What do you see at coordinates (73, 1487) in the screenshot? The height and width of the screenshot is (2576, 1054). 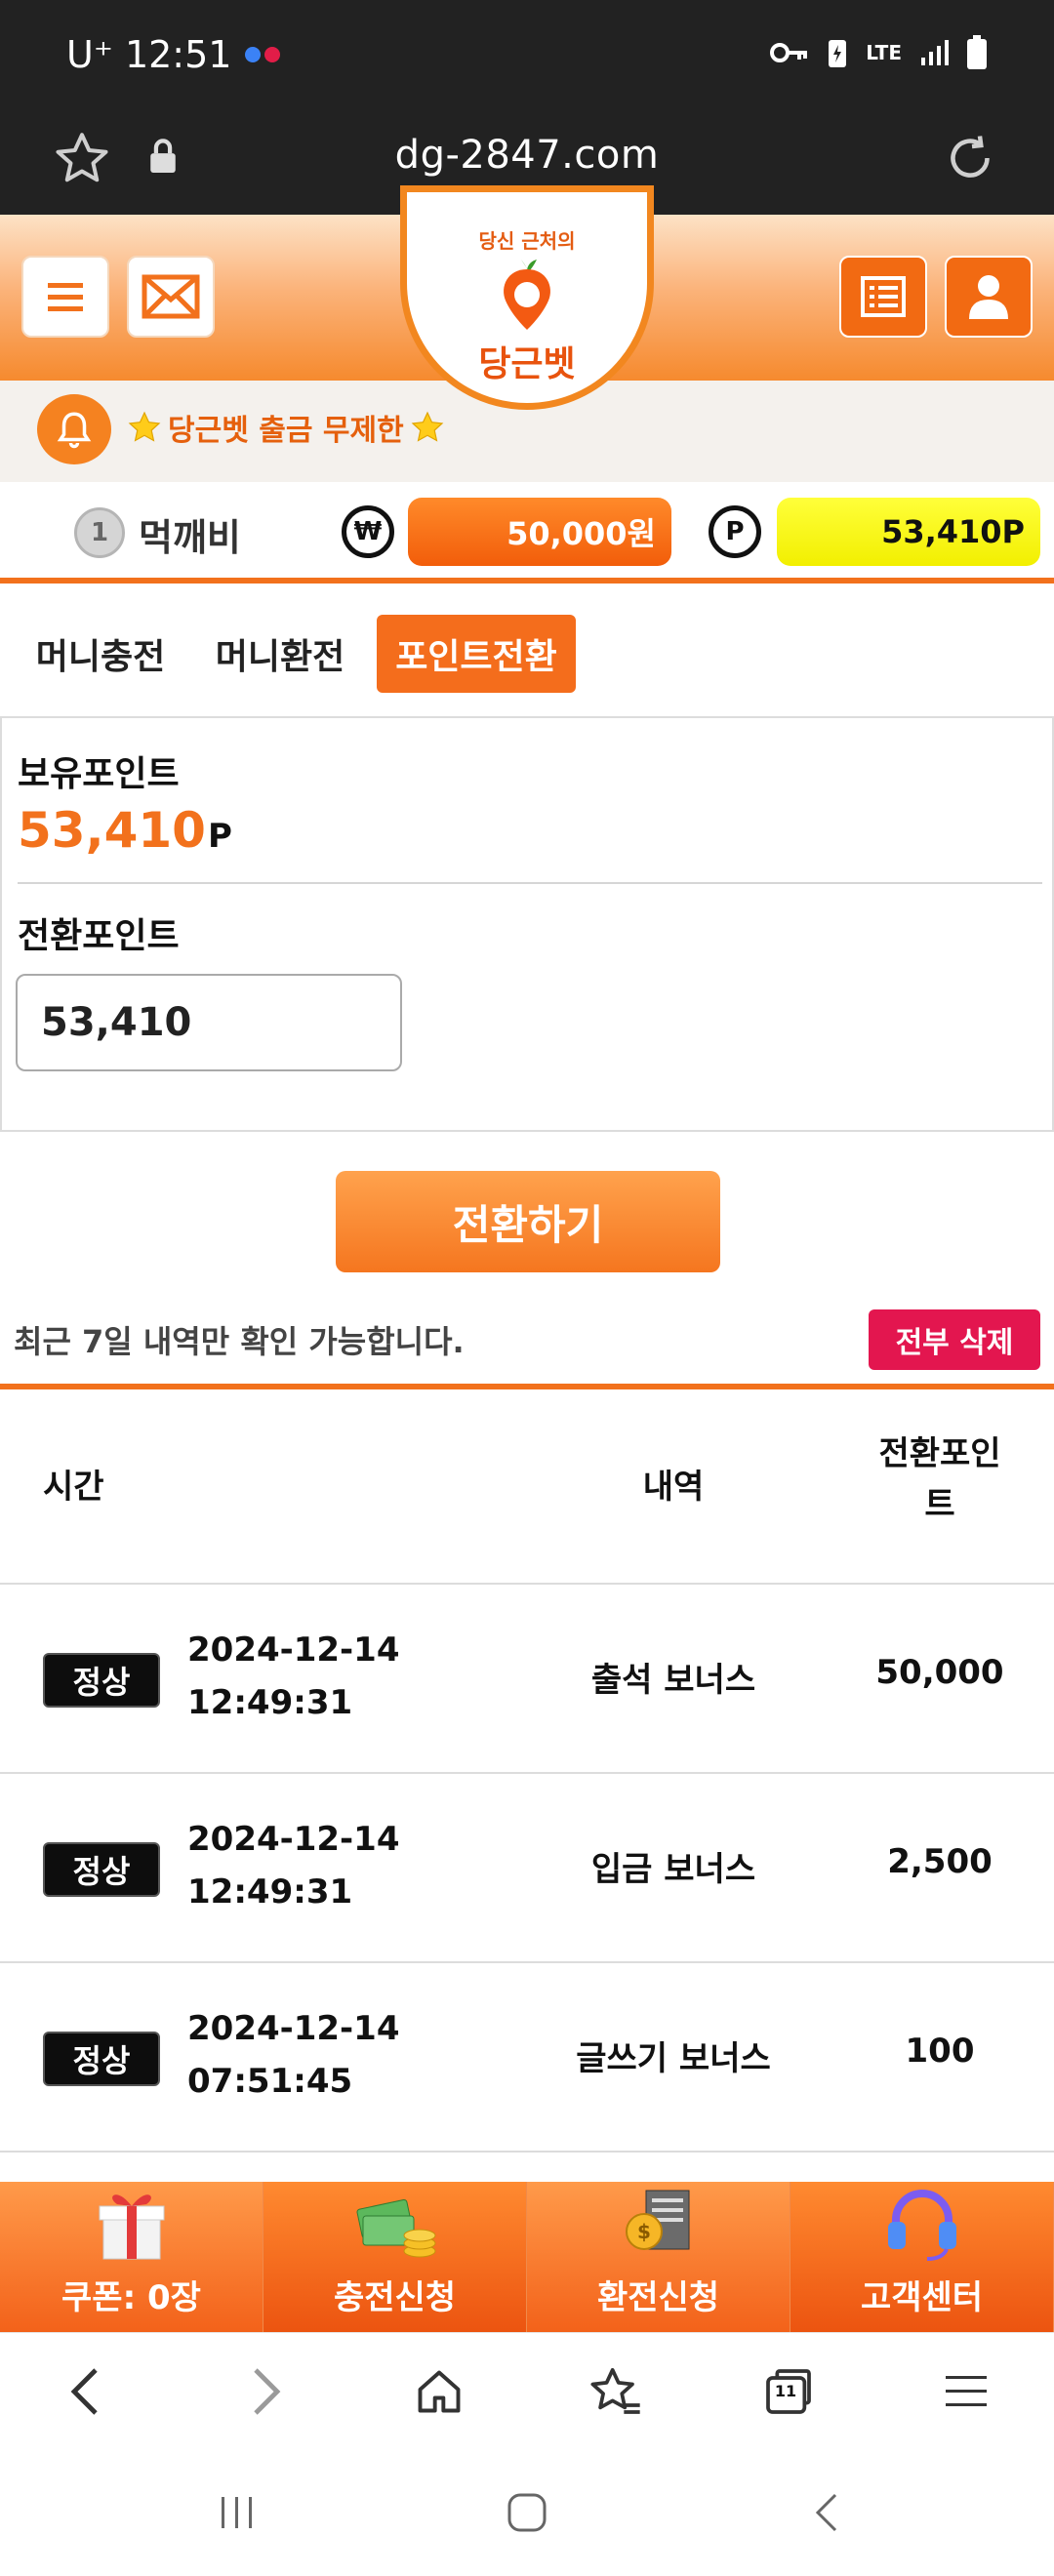 I see `column-time: 시간` at bounding box center [73, 1487].